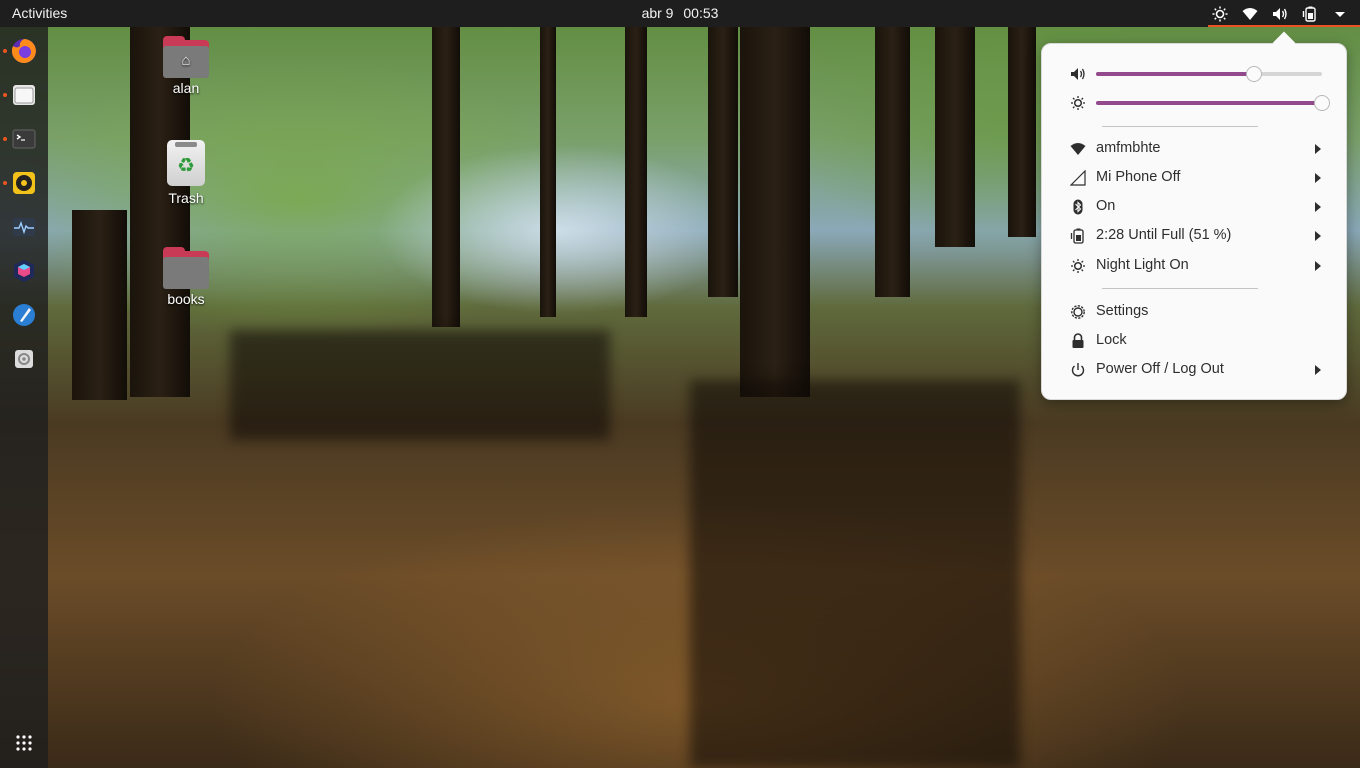 Image resolution: width=1360 pixels, height=768 pixels. Describe the element at coordinates (1195, 177) in the screenshot. I see `menu-item-mobile-broadband: Mi Phone Off` at that location.